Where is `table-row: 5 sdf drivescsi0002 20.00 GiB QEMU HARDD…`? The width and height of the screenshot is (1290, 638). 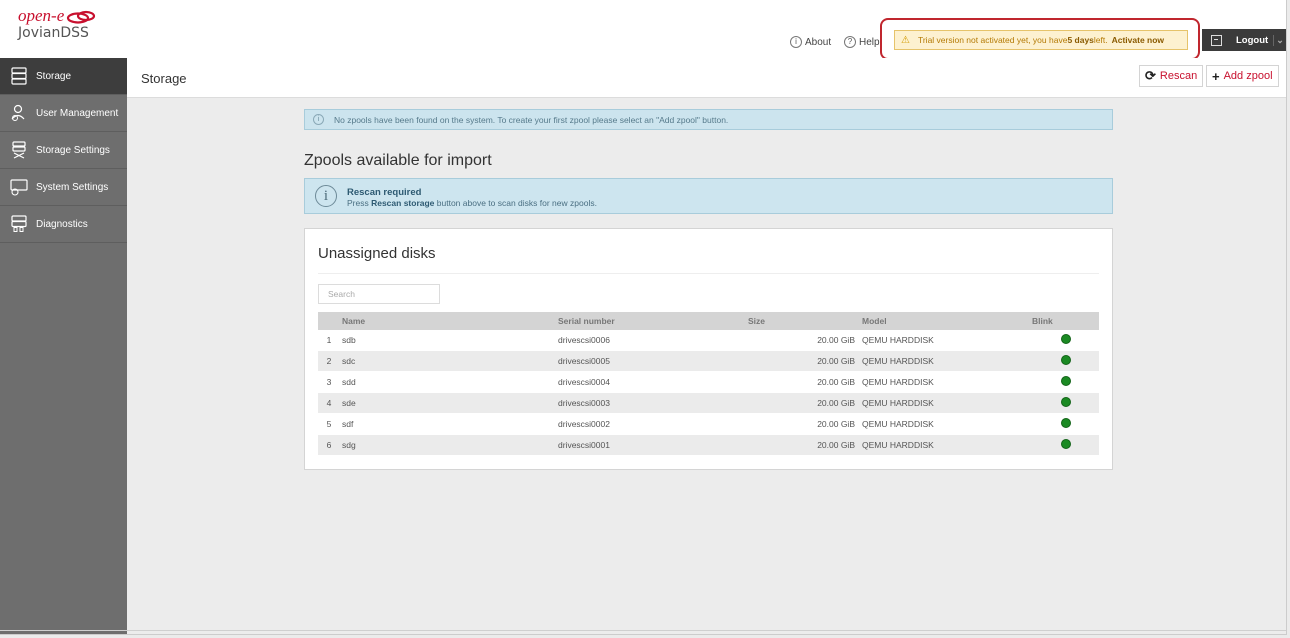
table-row: 5 sdf drivescsi0002 20.00 GiB QEMU HARDD… is located at coordinates (708, 424).